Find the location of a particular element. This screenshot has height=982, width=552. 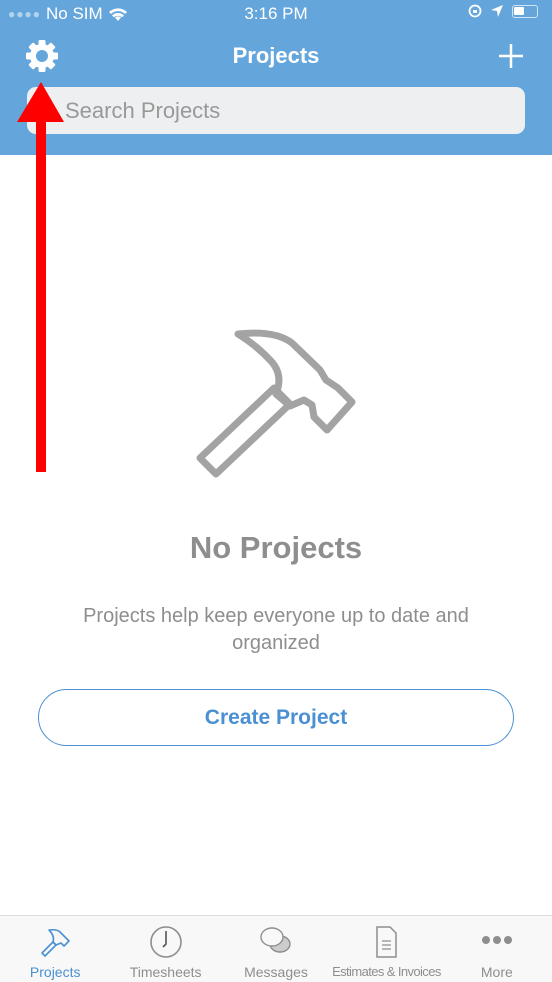

annotation-arrow is located at coordinates (40, 277).